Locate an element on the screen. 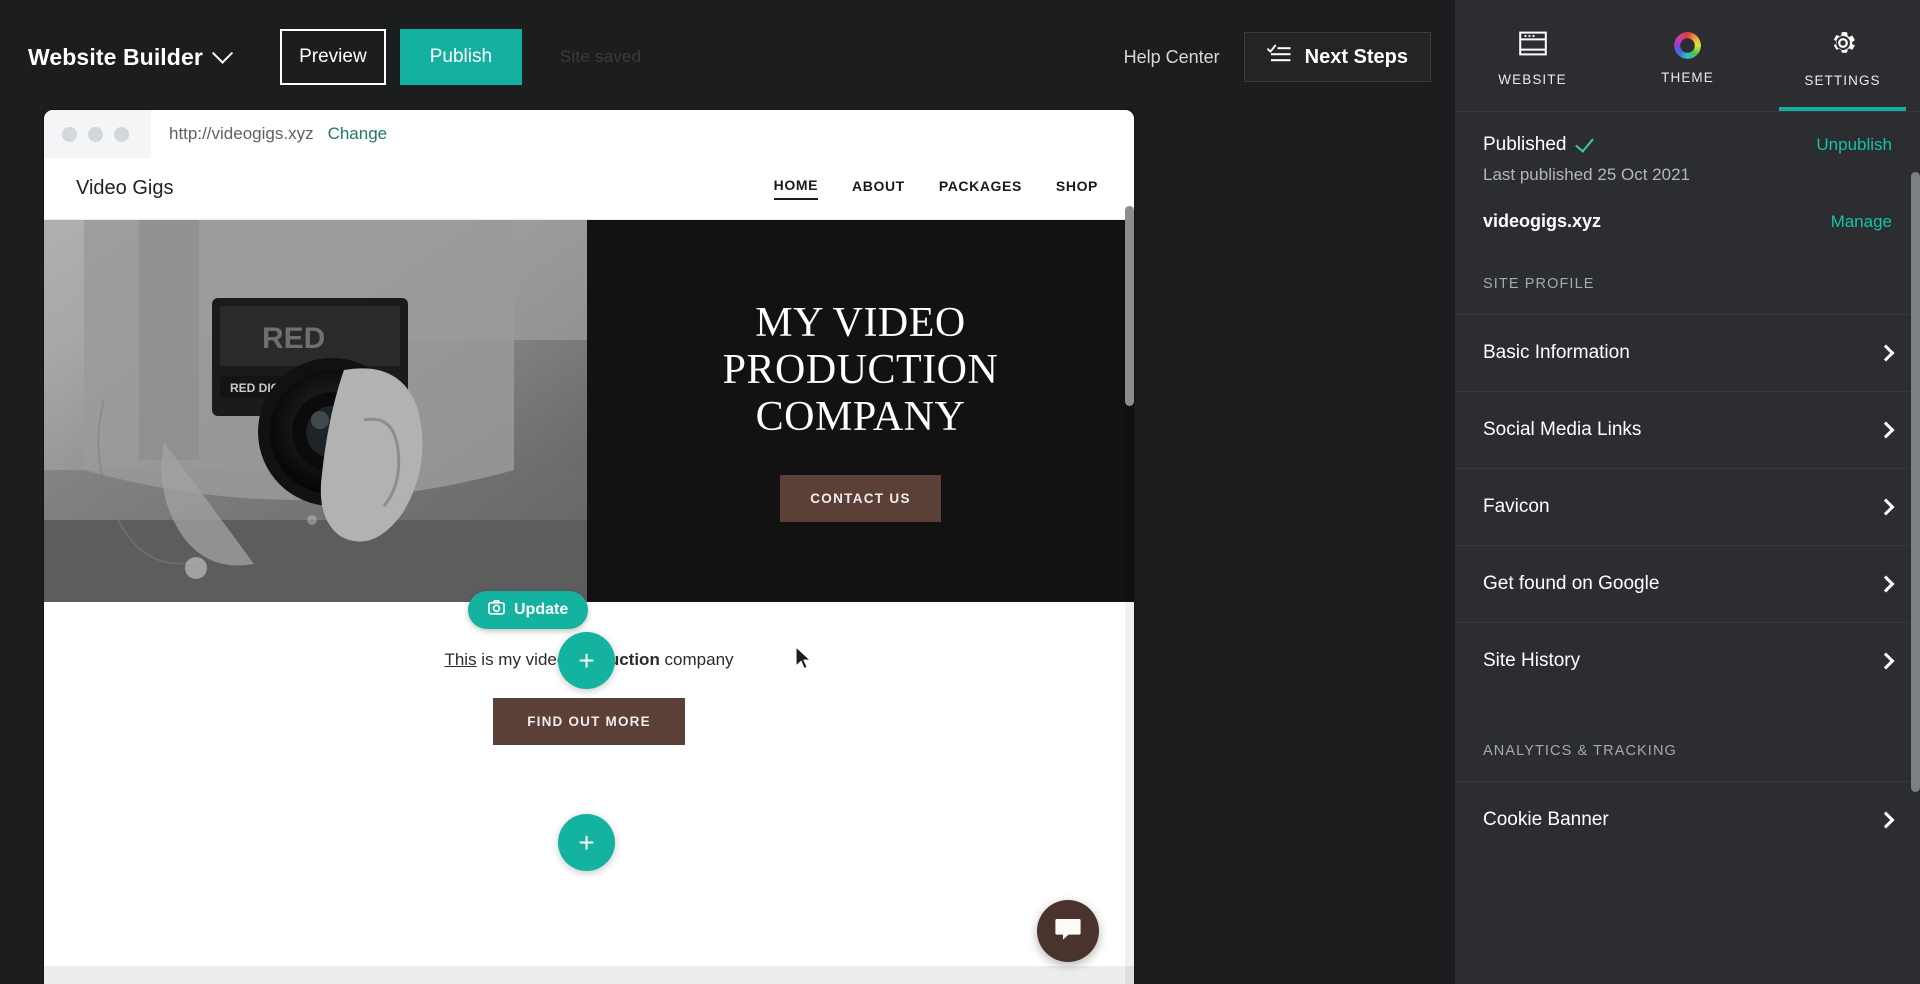  publish-button: Publish is located at coordinates (460, 57).